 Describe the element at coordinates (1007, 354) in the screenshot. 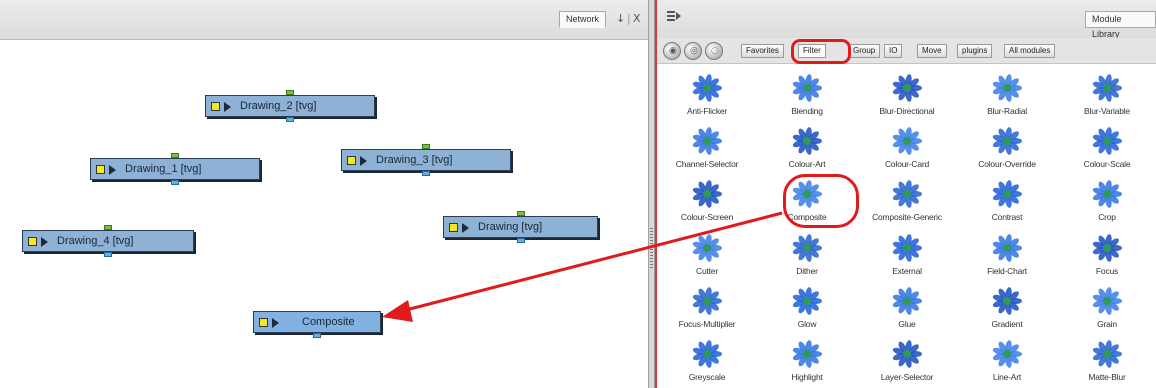

I see `line-art-icon` at that location.